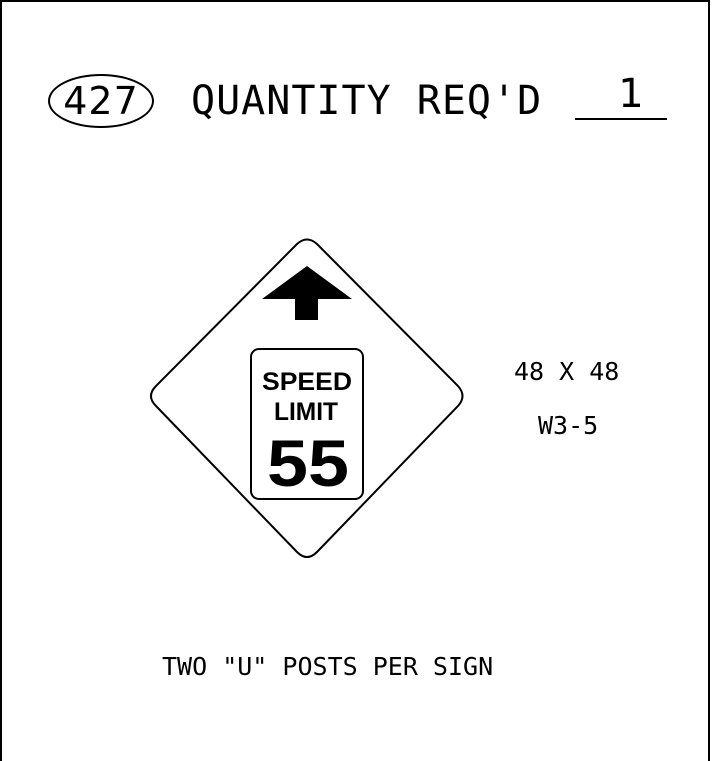 Image resolution: width=720 pixels, height=761 pixels. I want to click on header-row: 427 QUANTITY REQ'D 1, so click(360, 100).